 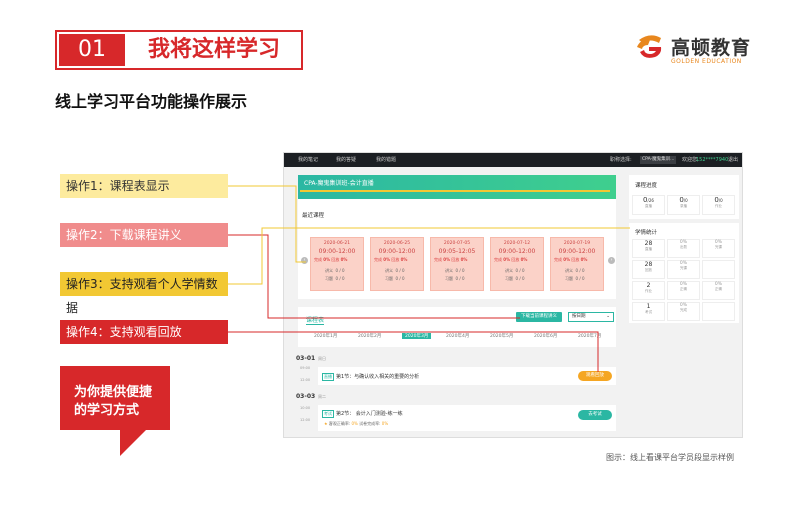 I want to click on study-stats-title: 学情统计, so click(x=646, y=233).